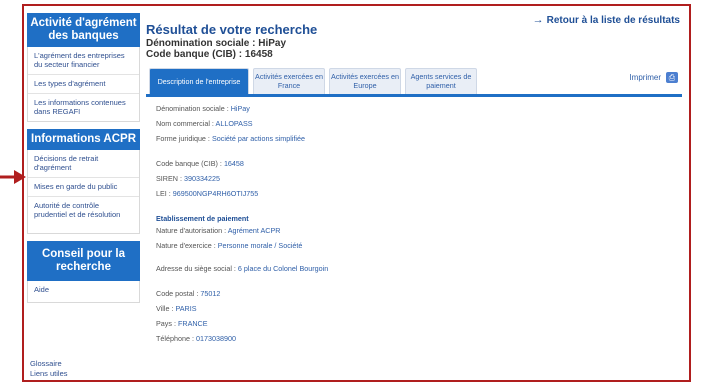  What do you see at coordinates (441, 81) in the screenshot?
I see `tab-payment-agents: Agents services de paiement` at bounding box center [441, 81].